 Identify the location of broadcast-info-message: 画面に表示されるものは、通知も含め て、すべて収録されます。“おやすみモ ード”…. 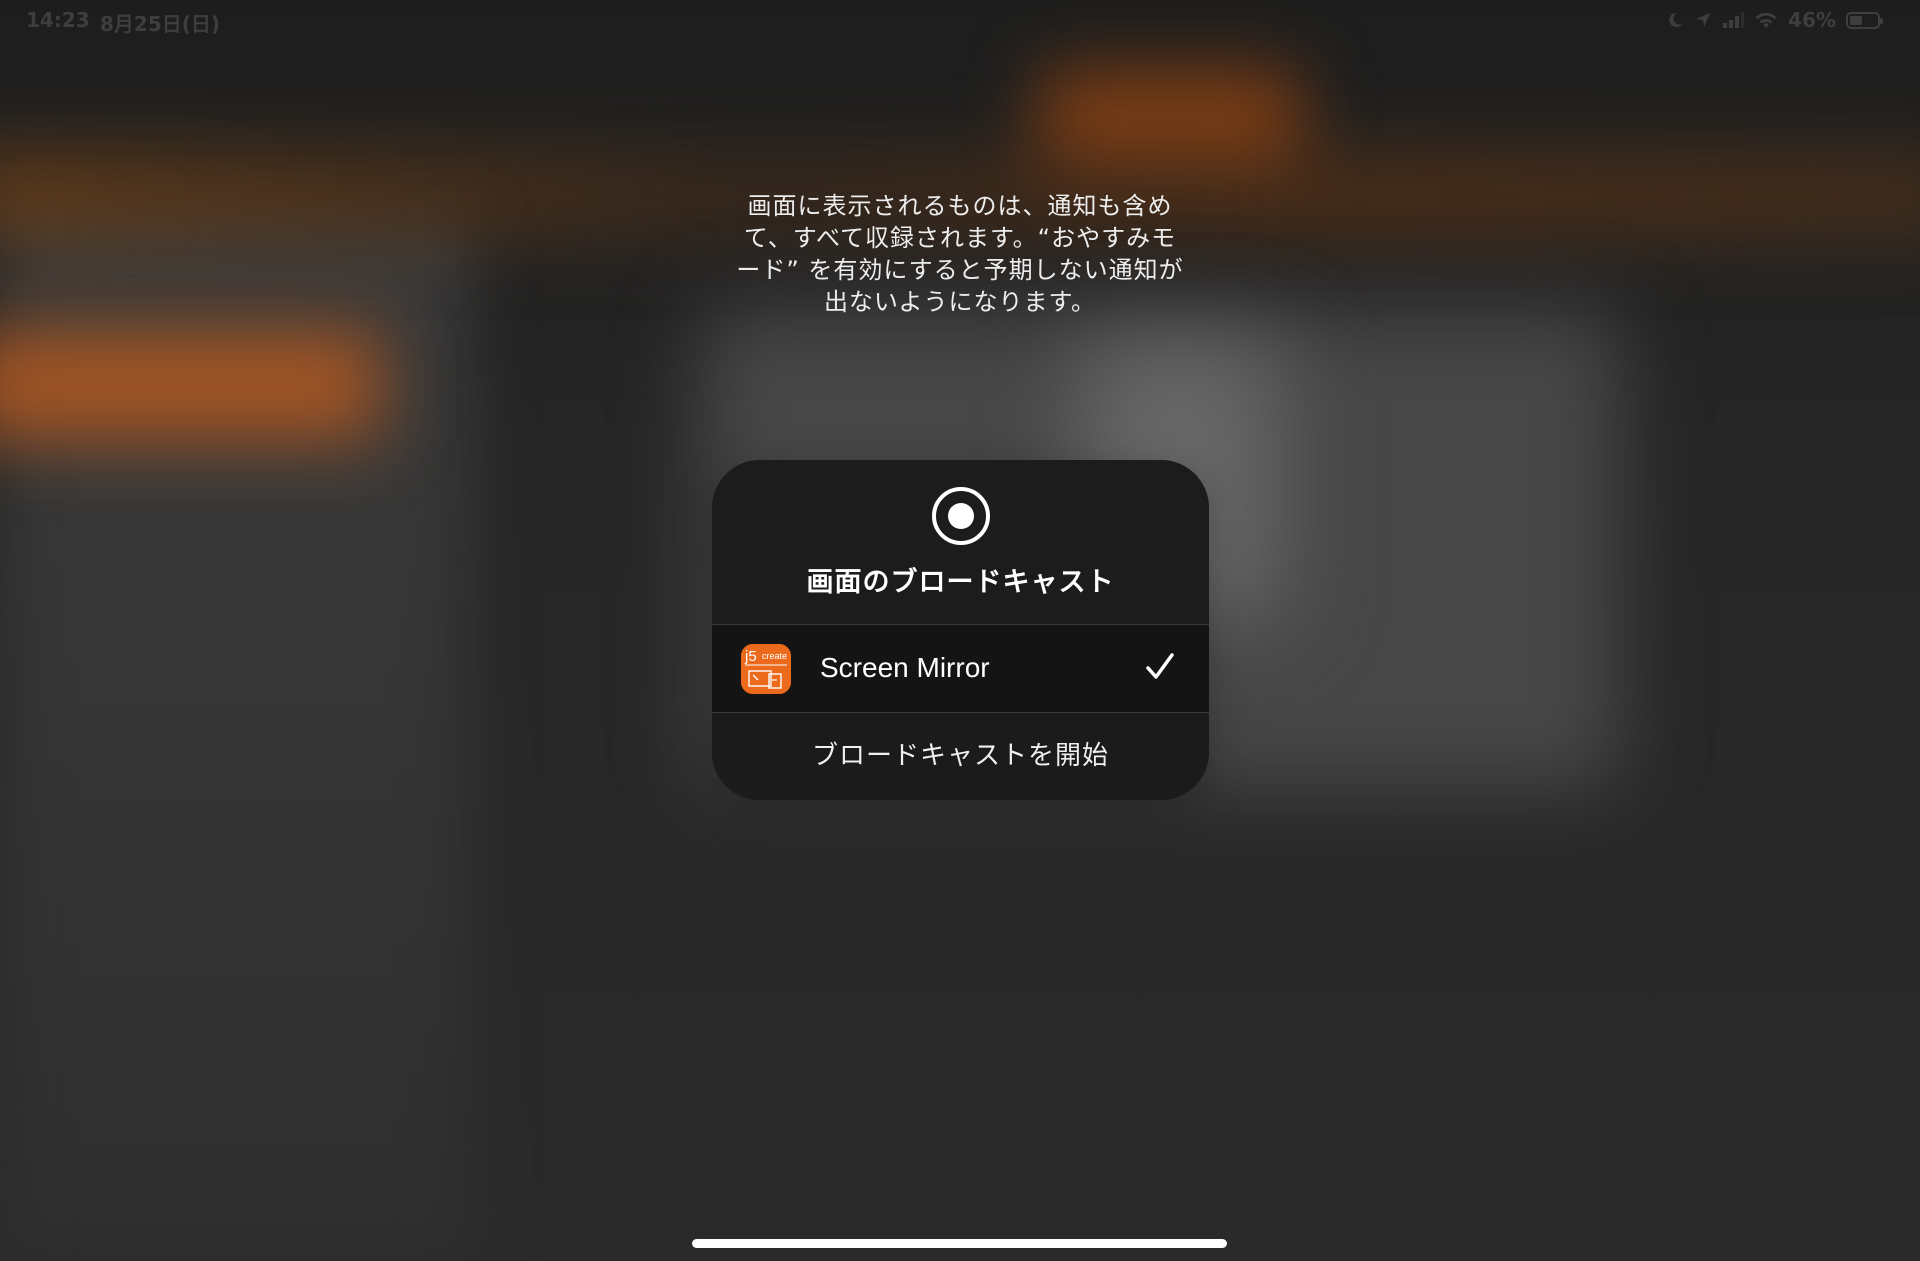
(960, 254).